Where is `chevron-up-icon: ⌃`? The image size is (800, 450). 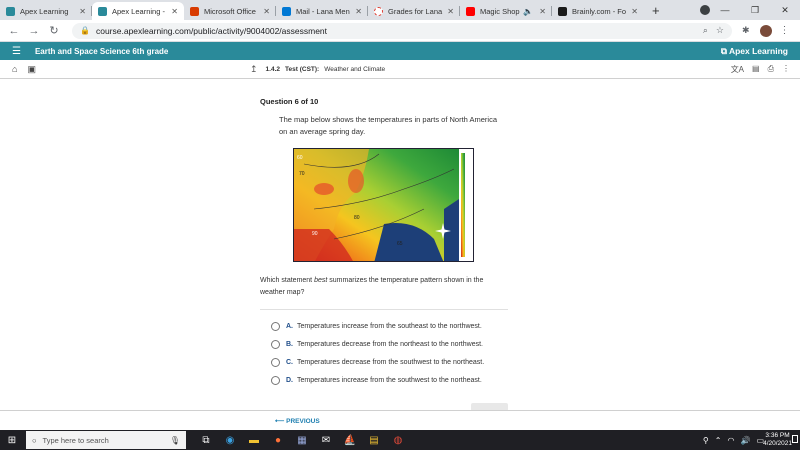
chevron-up-icon: ⌃ is located at coordinates (718, 440).